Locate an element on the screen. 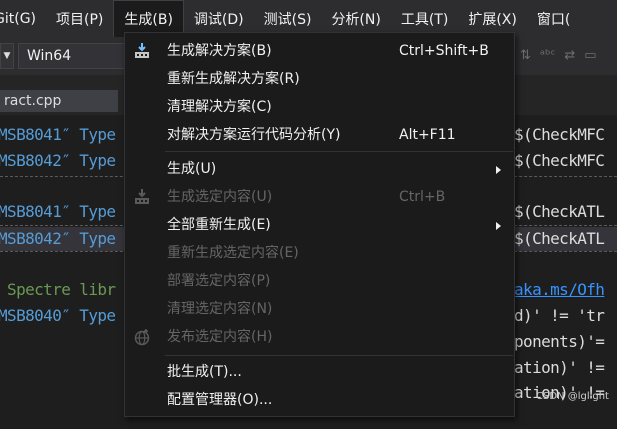 Image resolution: width=617 pixels, height=429 pixels. navigate-icon: ⇄ is located at coordinates (569, 55).